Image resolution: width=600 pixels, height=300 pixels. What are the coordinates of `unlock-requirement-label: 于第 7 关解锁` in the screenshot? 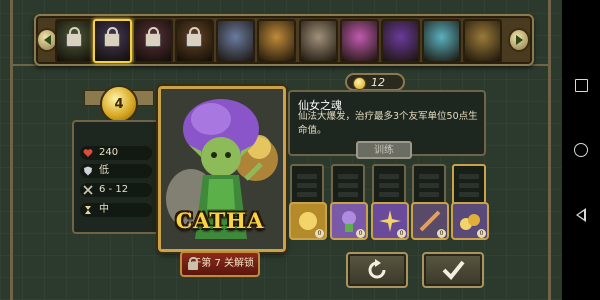 It's located at (222, 263).